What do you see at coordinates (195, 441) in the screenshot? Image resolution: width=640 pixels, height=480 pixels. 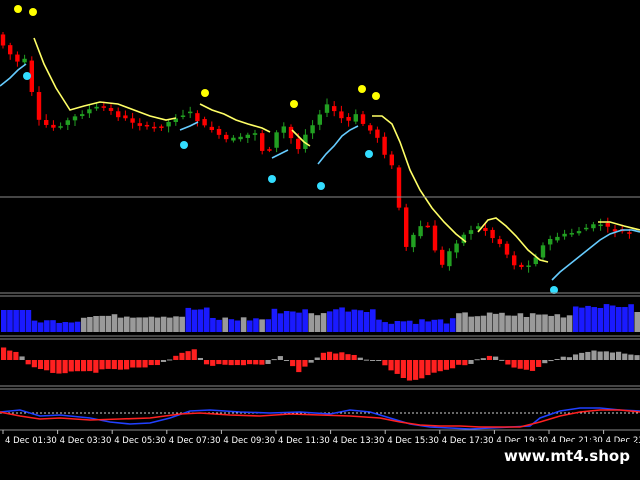 I see `x-axis-tick-label: 4 Dec 07:30` at bounding box center [195, 441].